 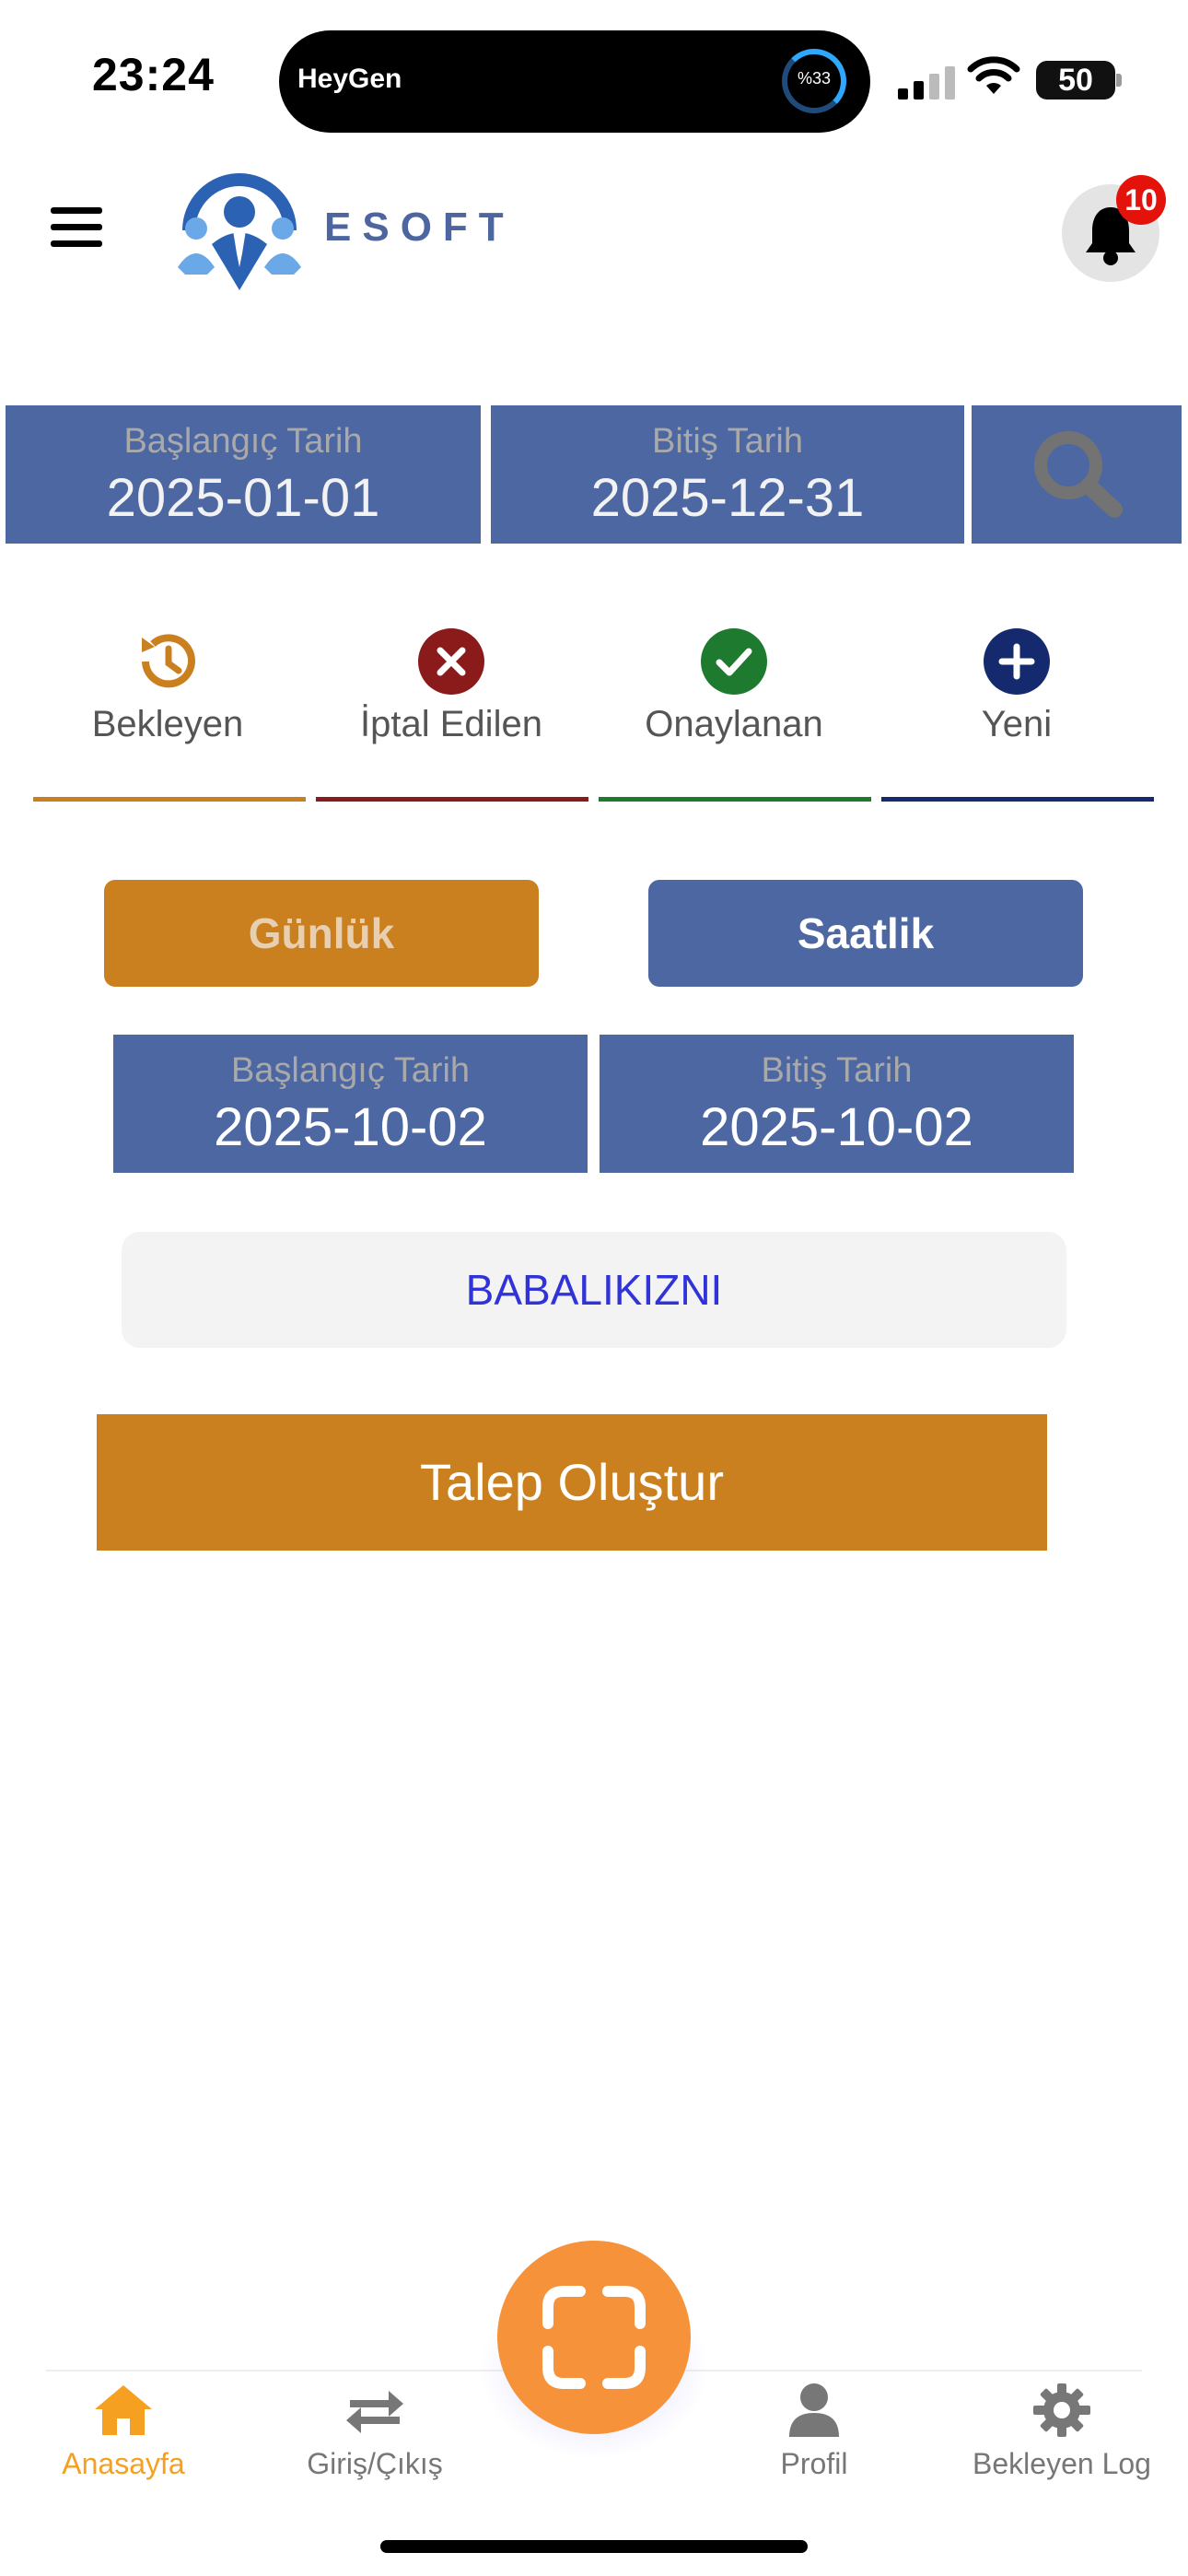 I want to click on esoft-logo-icon, so click(x=239, y=231).